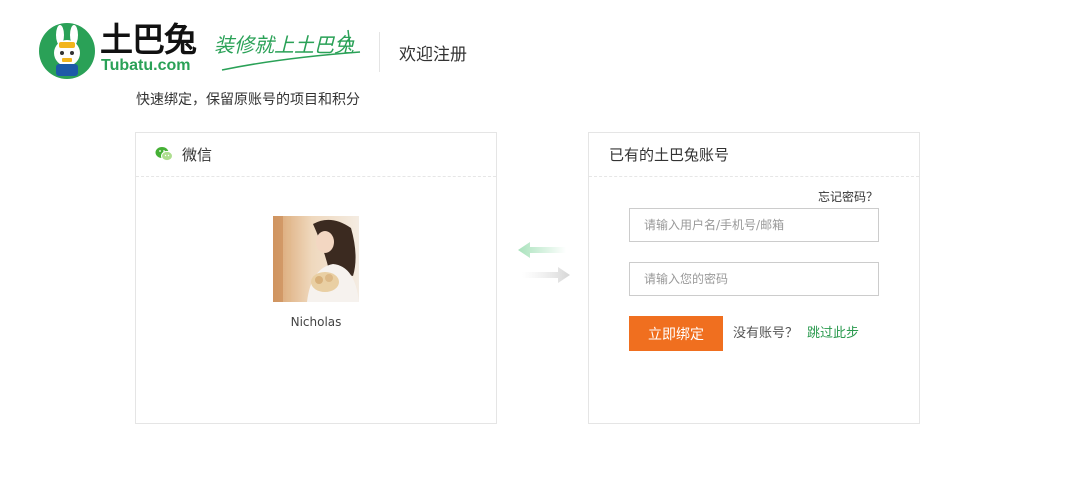  I want to click on logo-english-text: Tubatu.com, so click(146, 65).